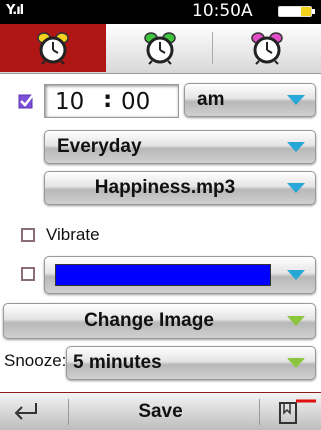 The image size is (321, 430). Describe the element at coordinates (163, 275) in the screenshot. I see `color-swatch` at that location.